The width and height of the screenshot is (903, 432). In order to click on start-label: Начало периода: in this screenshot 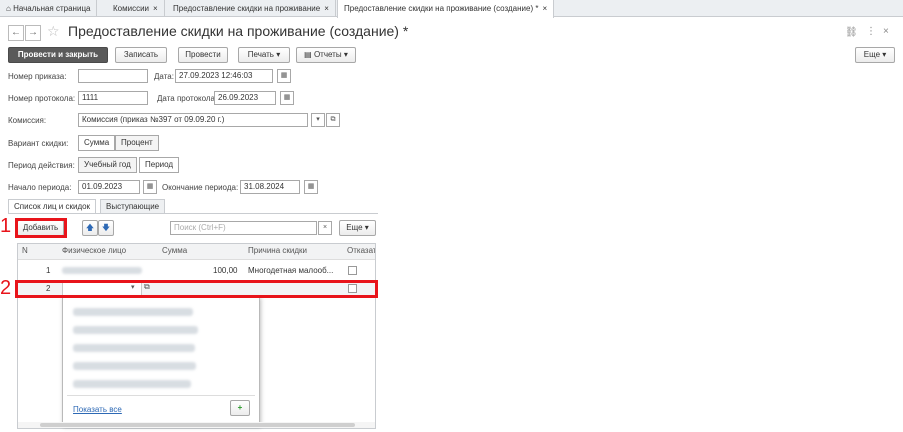, I will do `click(40, 187)`.